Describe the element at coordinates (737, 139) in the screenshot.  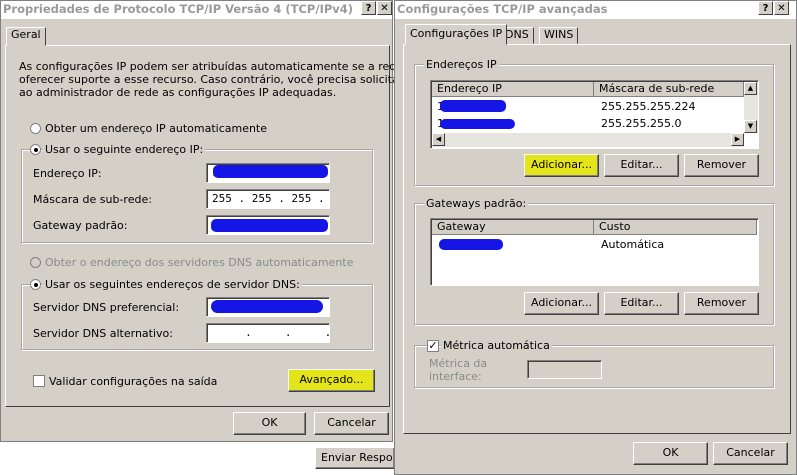
I see `scroll-right-icon: ▶` at that location.